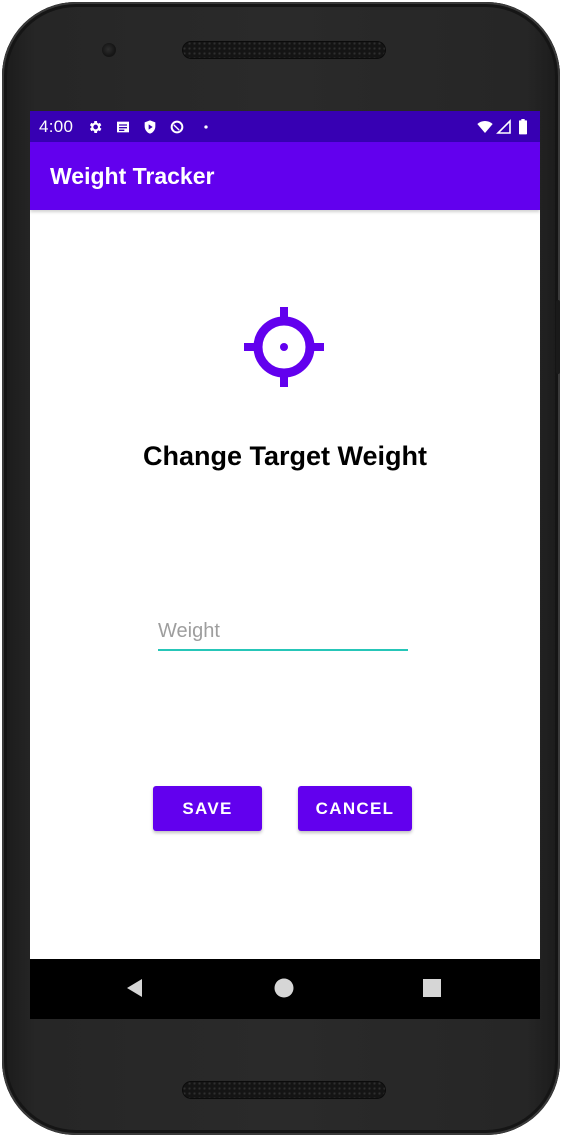 Image resolution: width=564 pixels, height=1139 pixels. Describe the element at coordinates (207, 808) in the screenshot. I see `save-button: SAVE` at that location.